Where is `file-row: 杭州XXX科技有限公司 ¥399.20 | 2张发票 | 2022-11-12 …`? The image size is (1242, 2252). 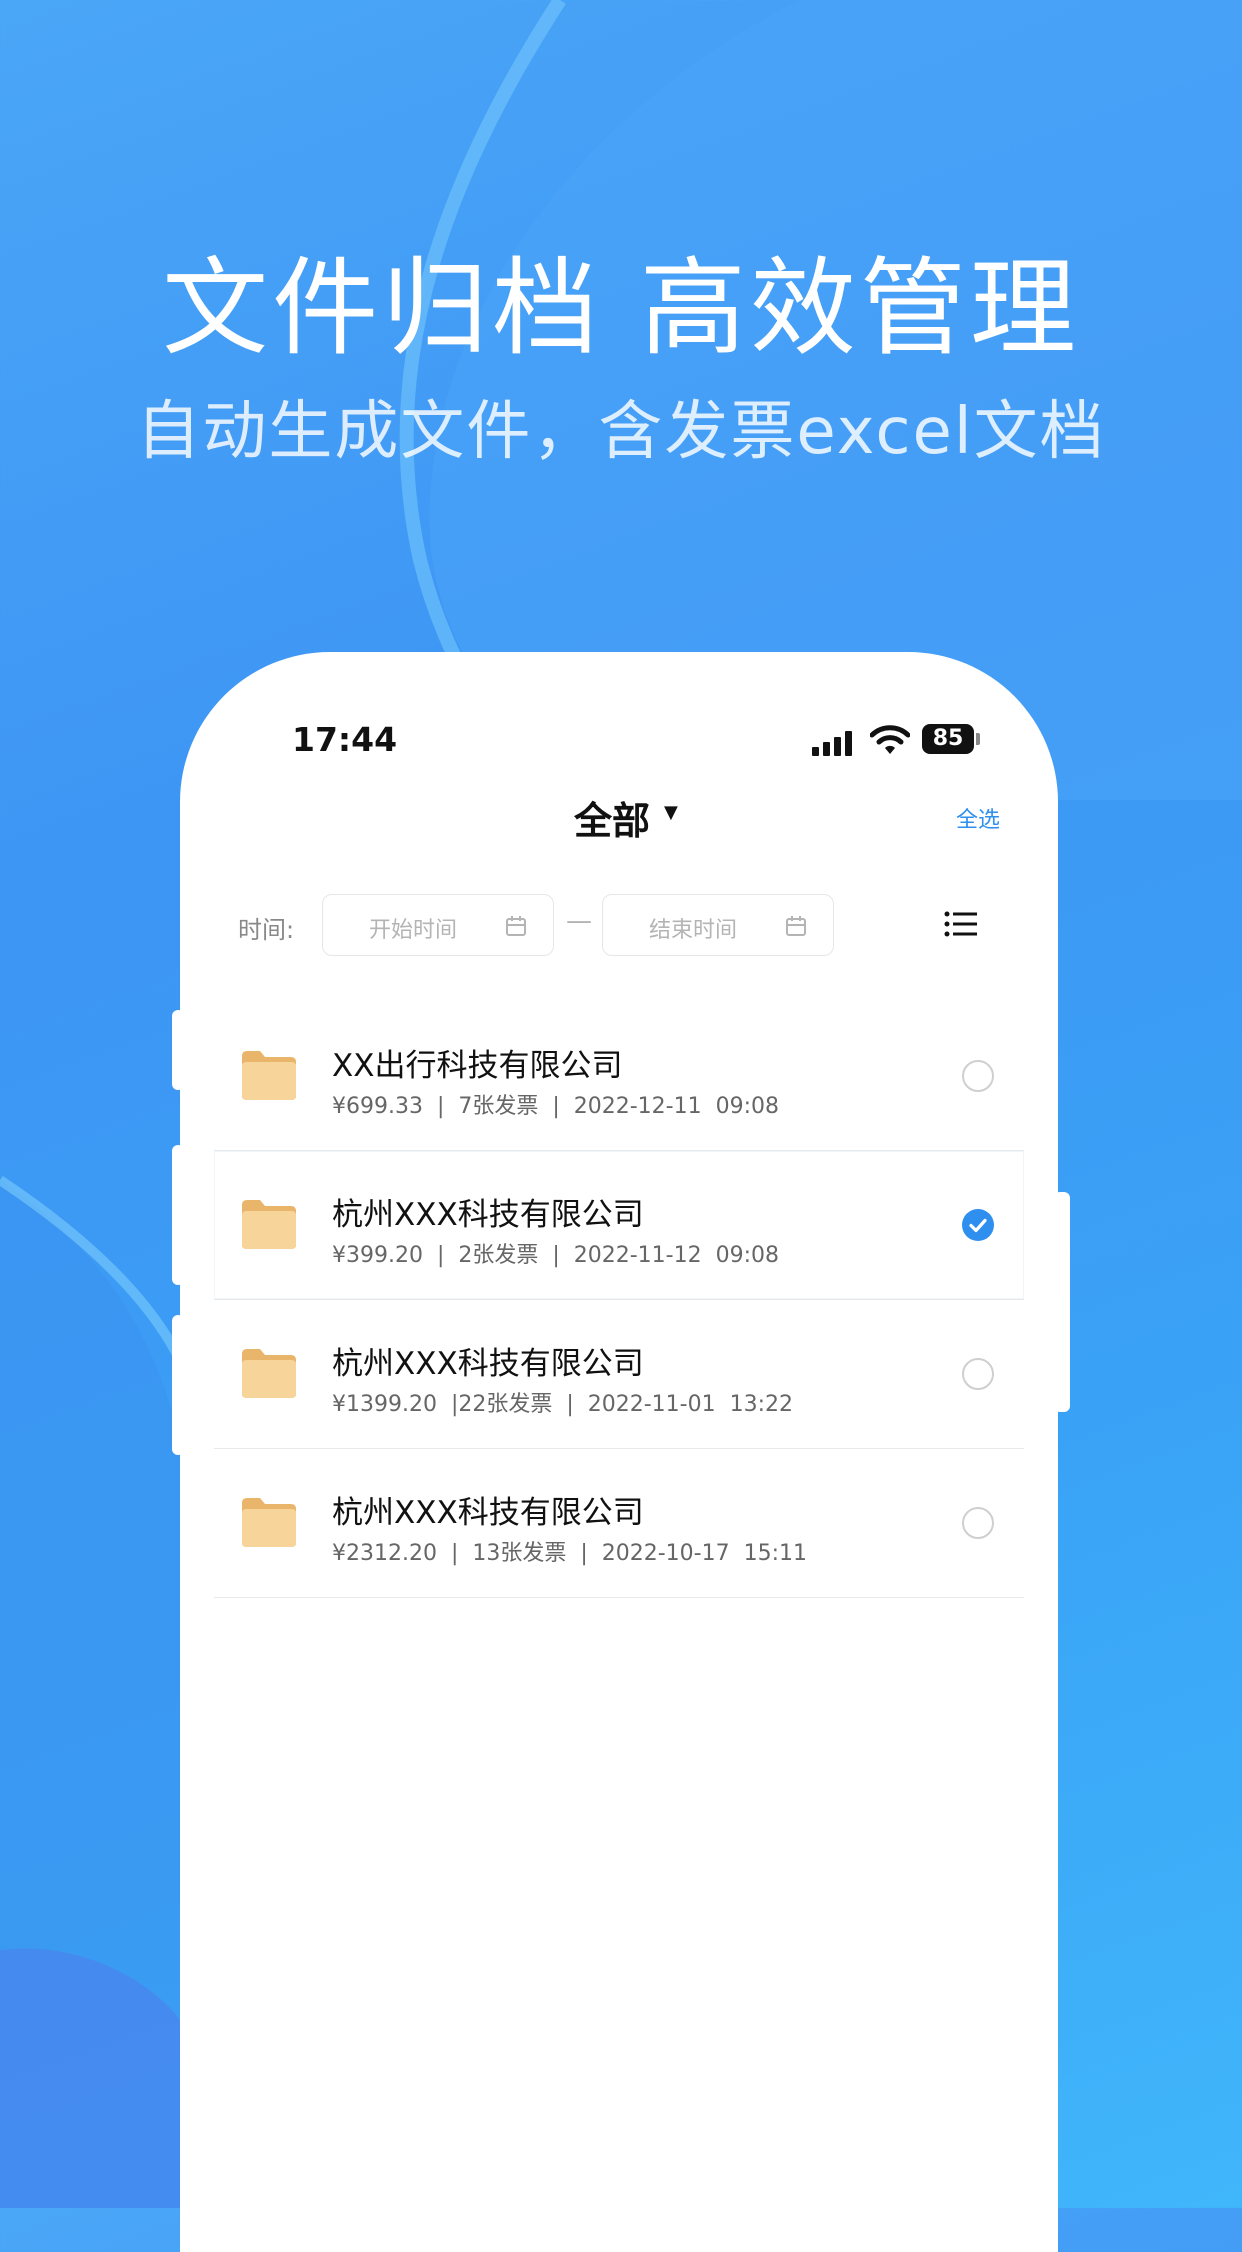 file-row: 杭州XXX科技有限公司 ¥399.20 | 2张发票 | 2022-11-12 … is located at coordinates (619, 1225).